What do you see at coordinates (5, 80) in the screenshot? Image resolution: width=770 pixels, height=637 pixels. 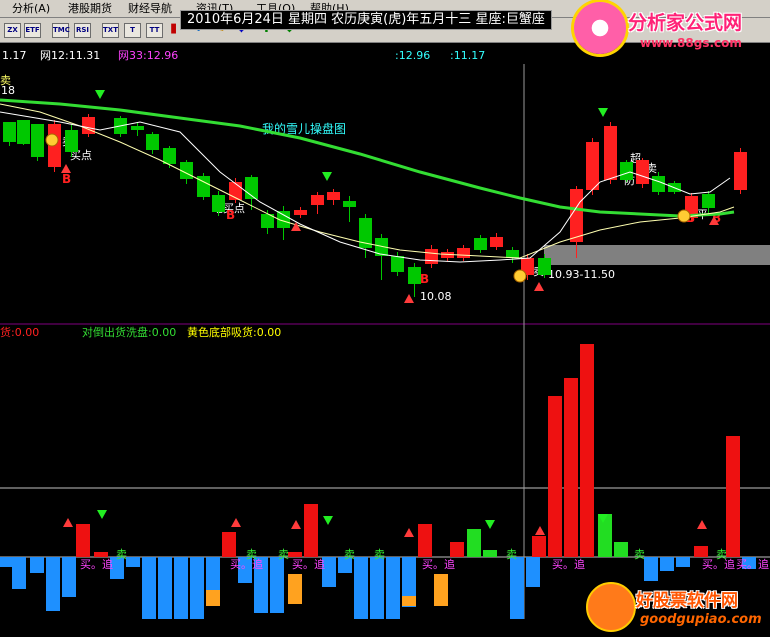 I see `sell-label-1: 卖` at bounding box center [5, 80].